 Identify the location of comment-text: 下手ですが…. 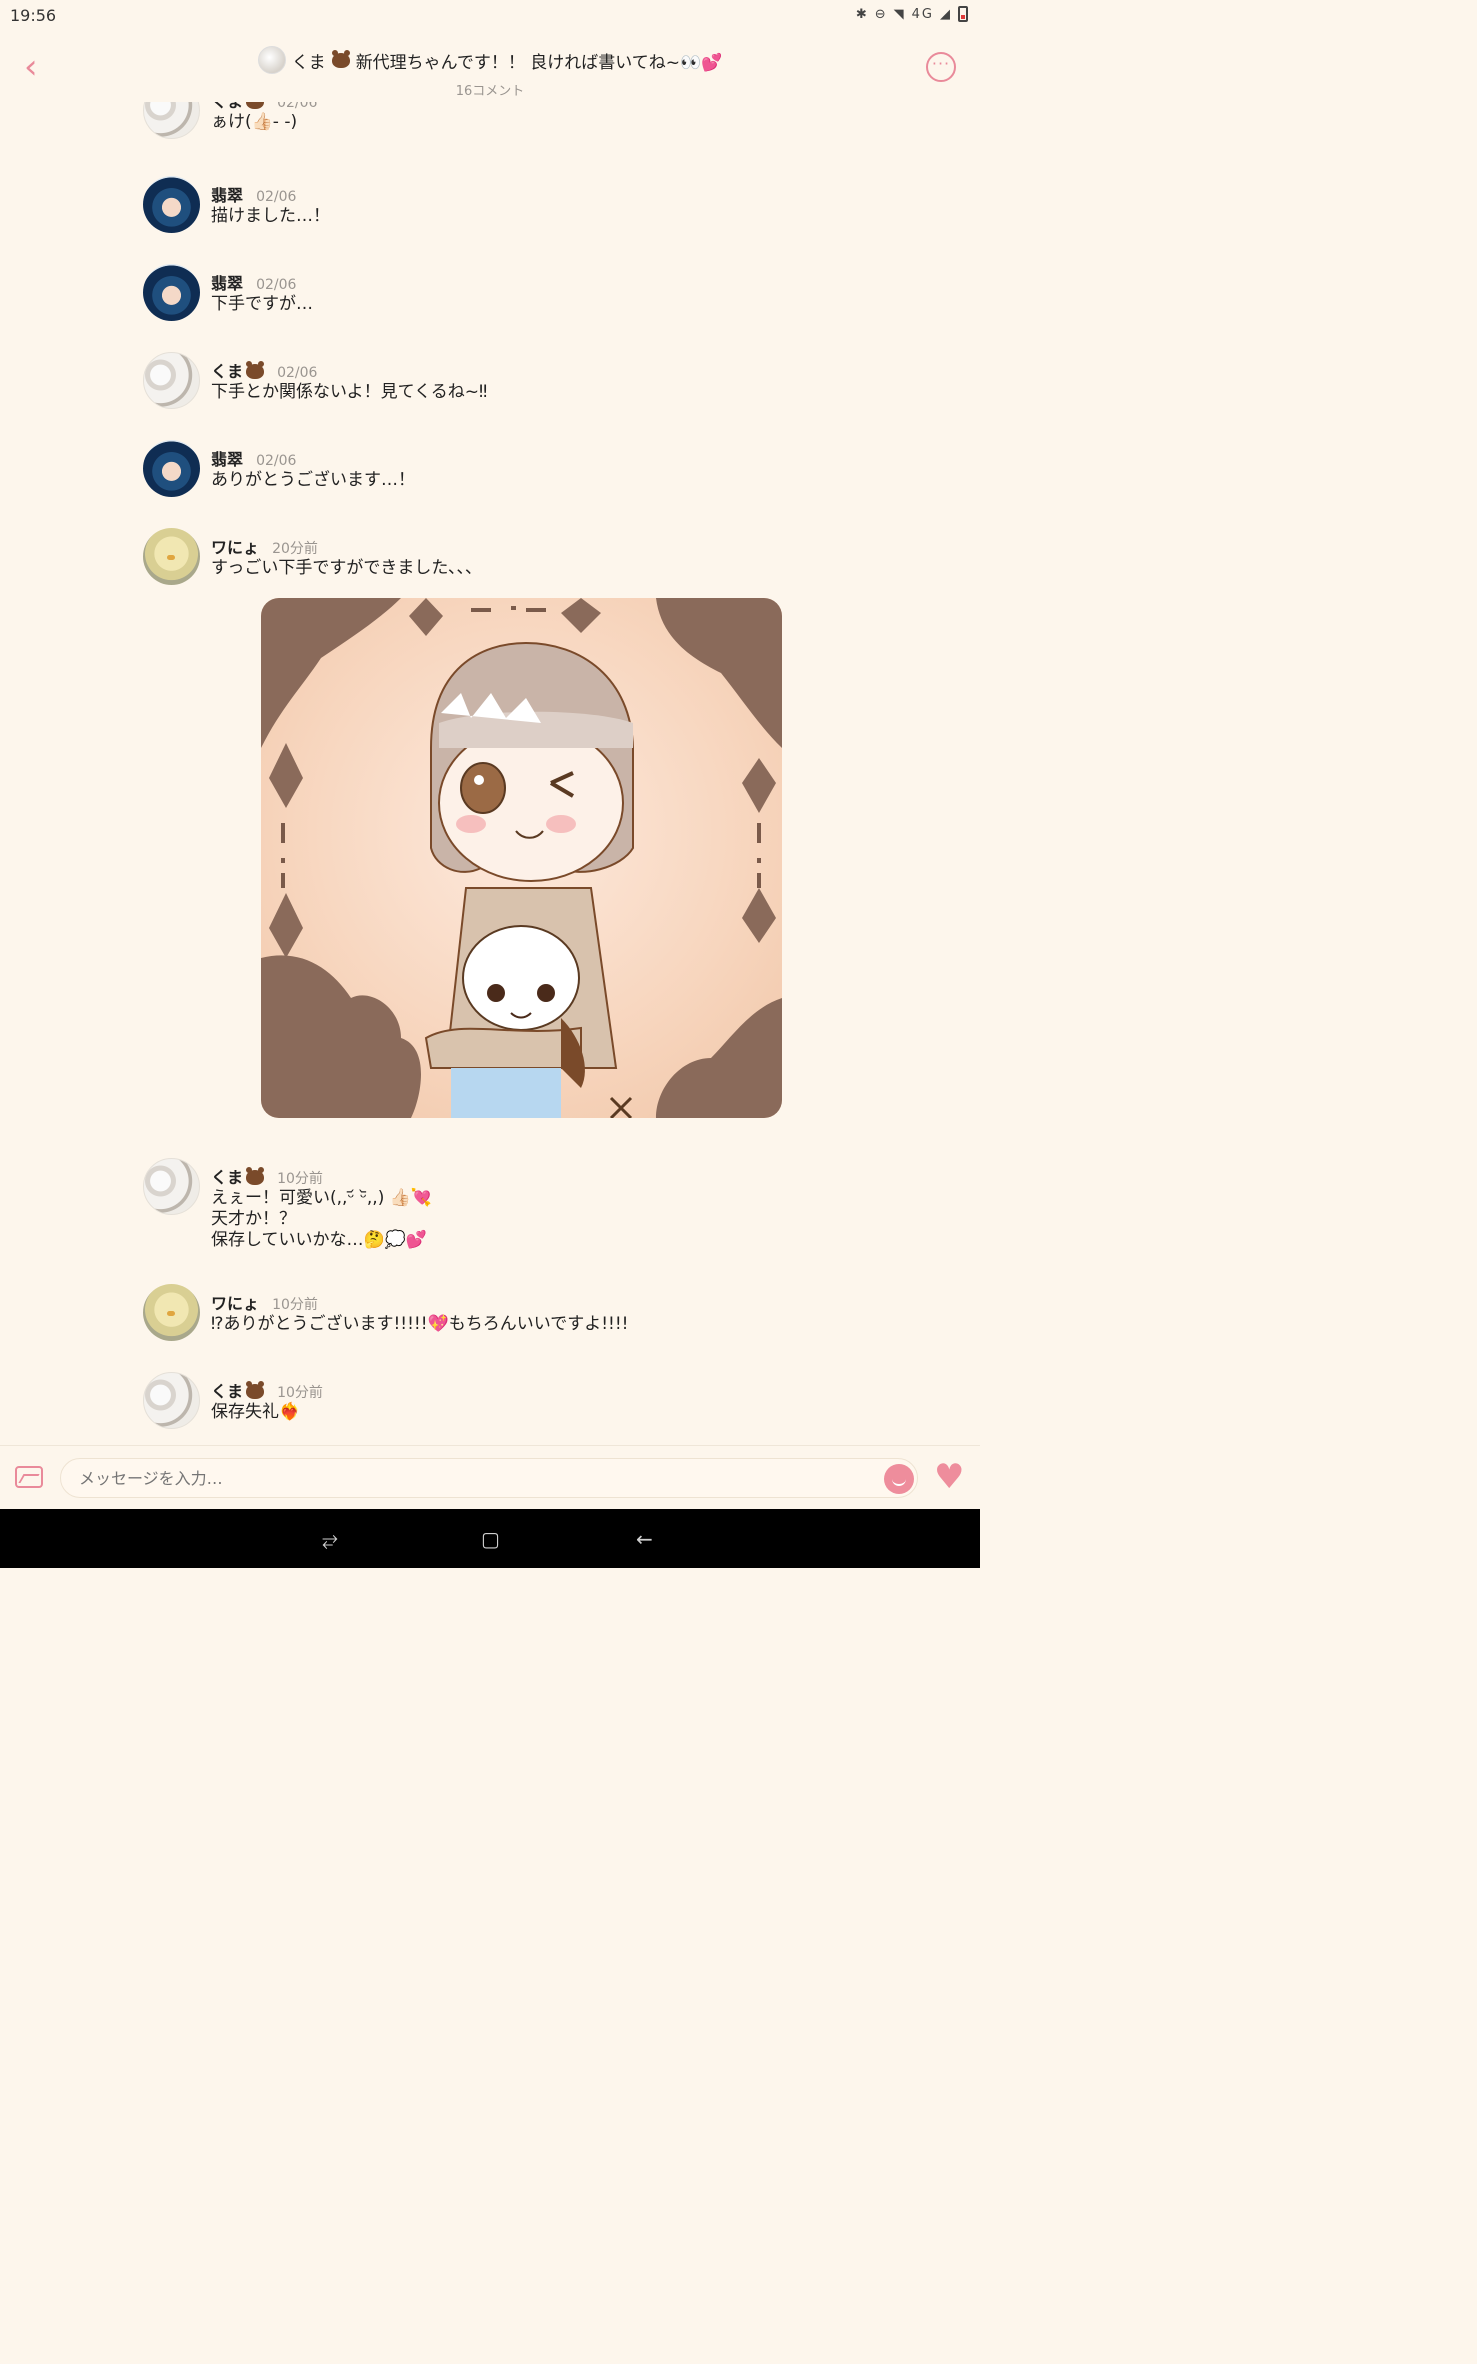
(262, 304).